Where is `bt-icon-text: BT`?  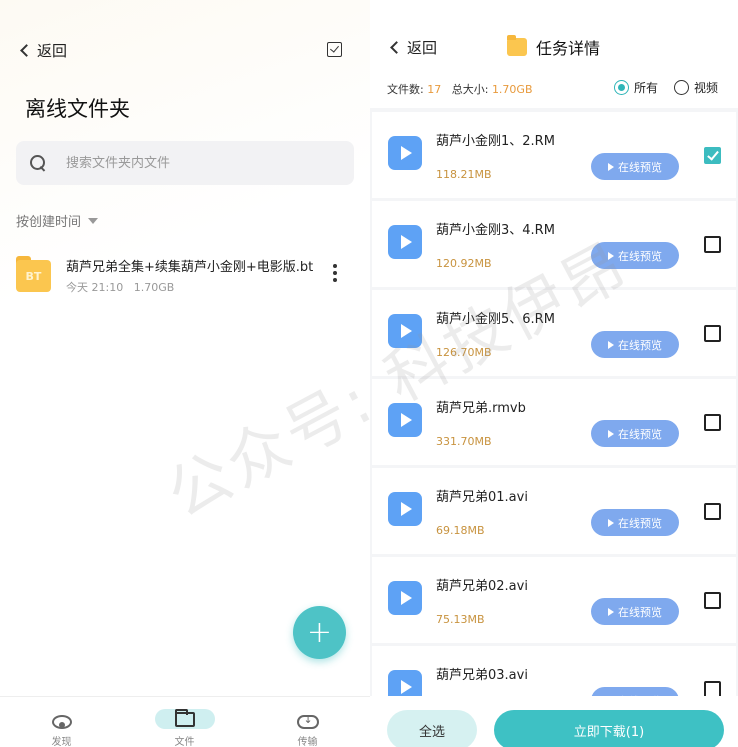
bt-icon-text: BT is located at coordinates (33, 276).